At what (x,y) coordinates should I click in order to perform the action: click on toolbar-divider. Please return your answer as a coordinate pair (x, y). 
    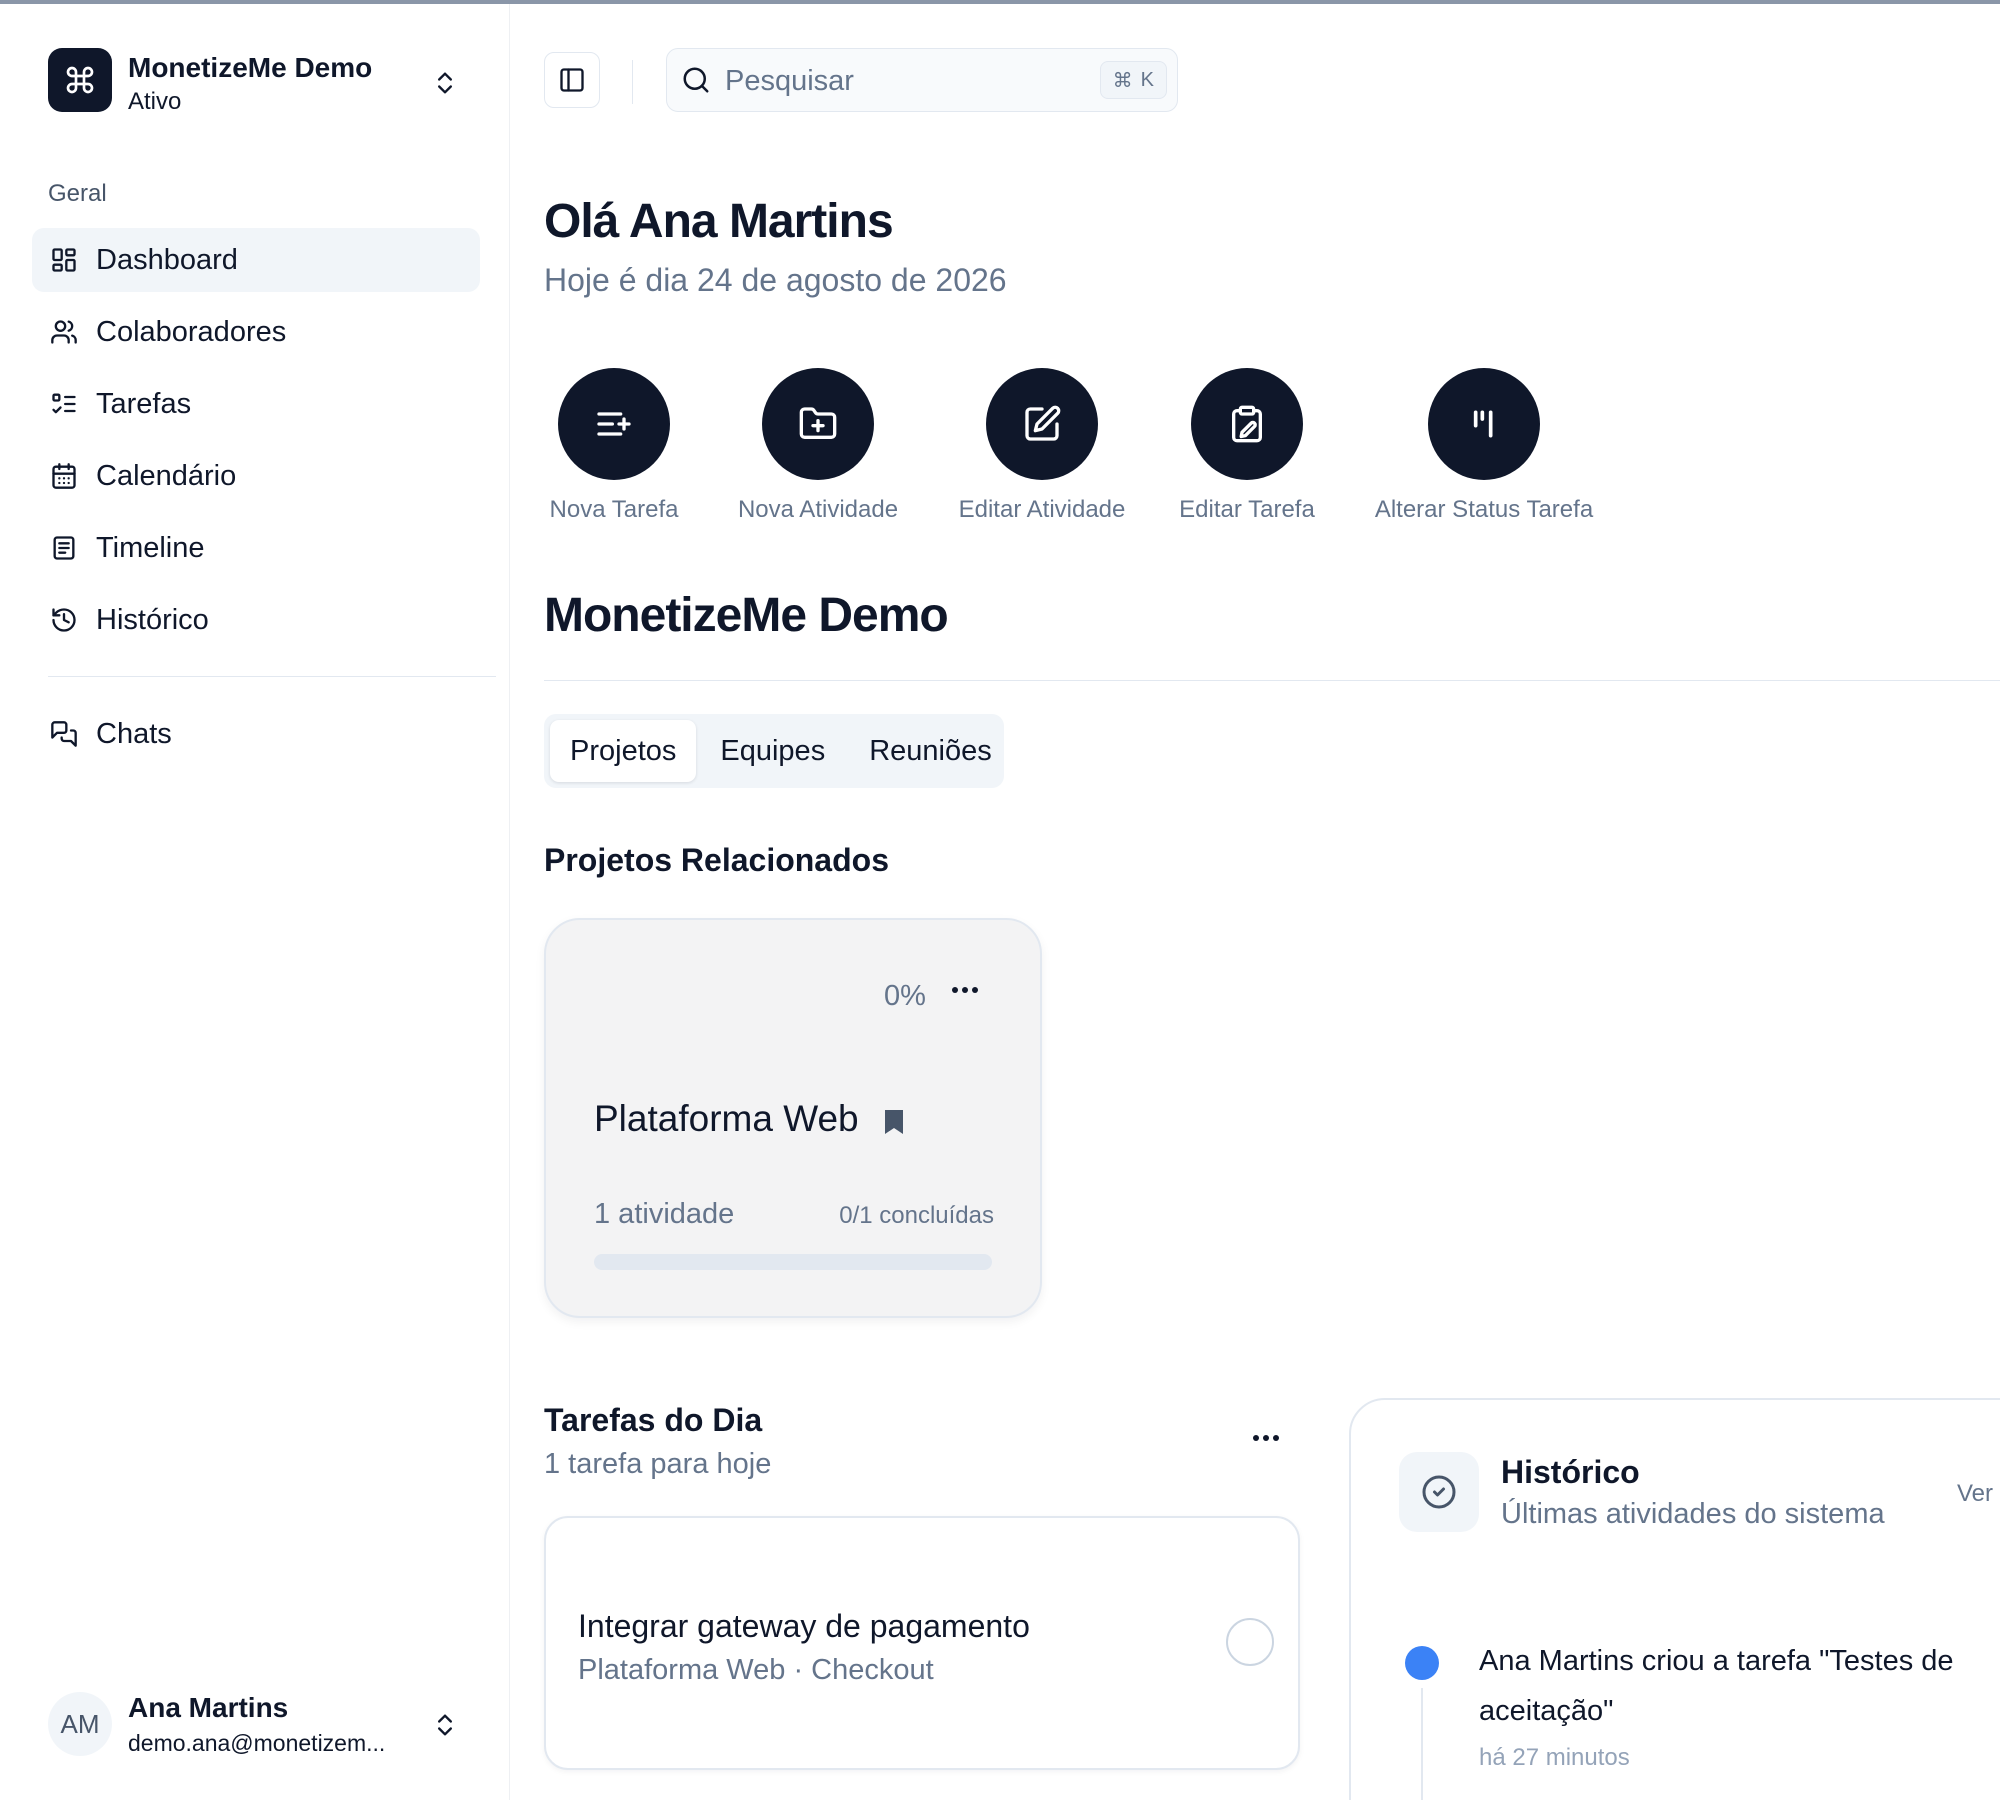
    Looking at the image, I should click on (632, 82).